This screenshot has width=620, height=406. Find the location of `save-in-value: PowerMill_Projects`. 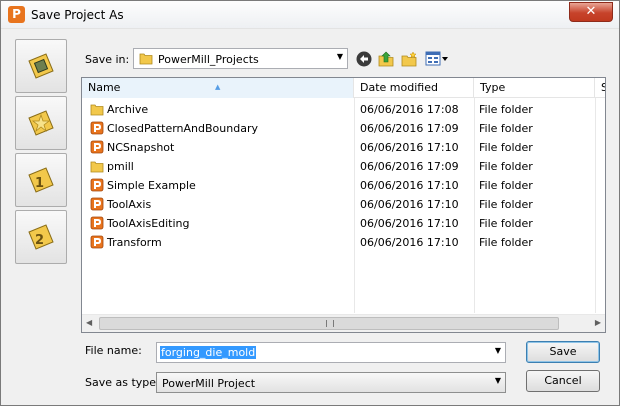

save-in-value: PowerMill_Projects is located at coordinates (208, 59).